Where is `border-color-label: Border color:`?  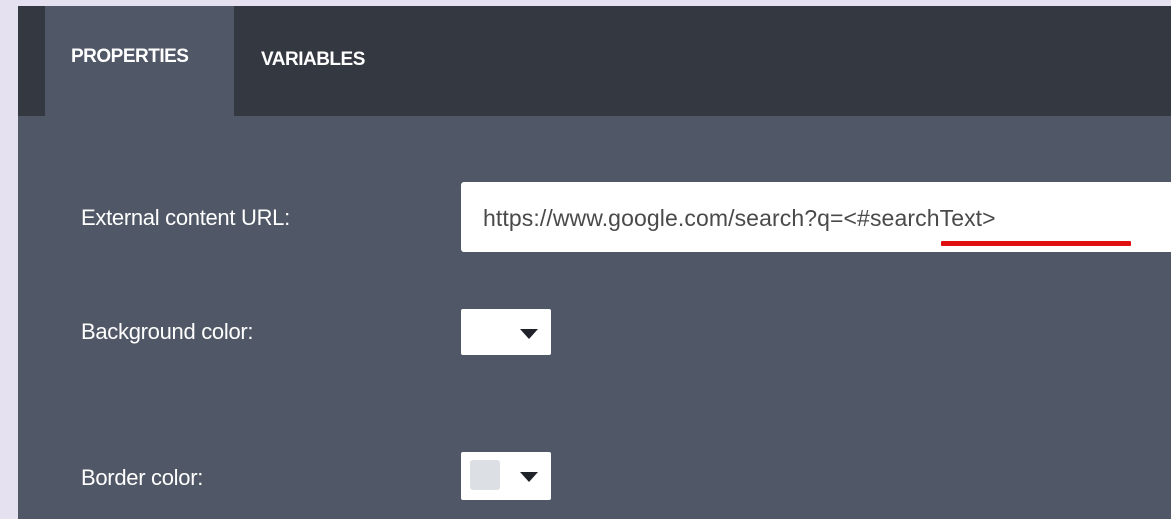
border-color-label: Border color: is located at coordinates (142, 477).